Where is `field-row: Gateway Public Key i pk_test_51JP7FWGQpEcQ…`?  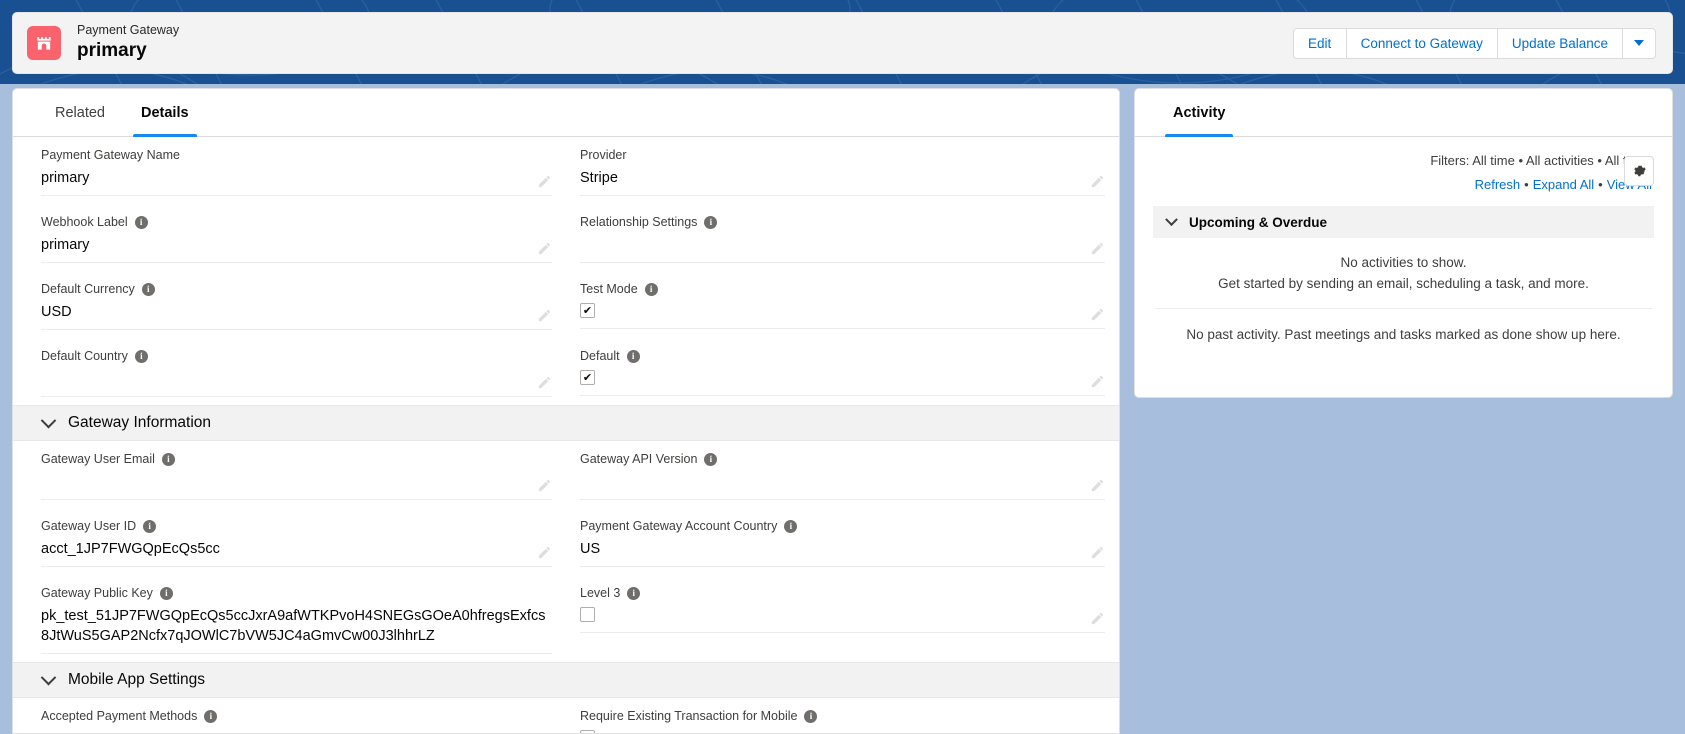
field-row: Gateway Public Key i pk_test_51JP7FWGQpEcQ… is located at coordinates (566, 618).